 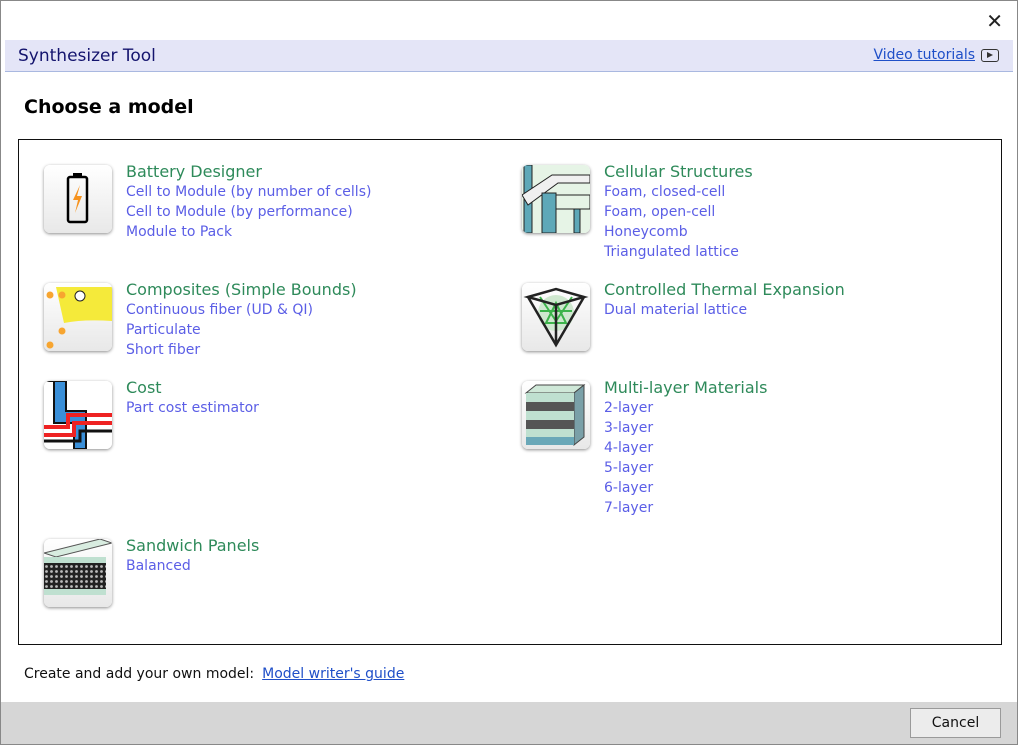 What do you see at coordinates (192, 566) in the screenshot?
I see `model-link: Balanced` at bounding box center [192, 566].